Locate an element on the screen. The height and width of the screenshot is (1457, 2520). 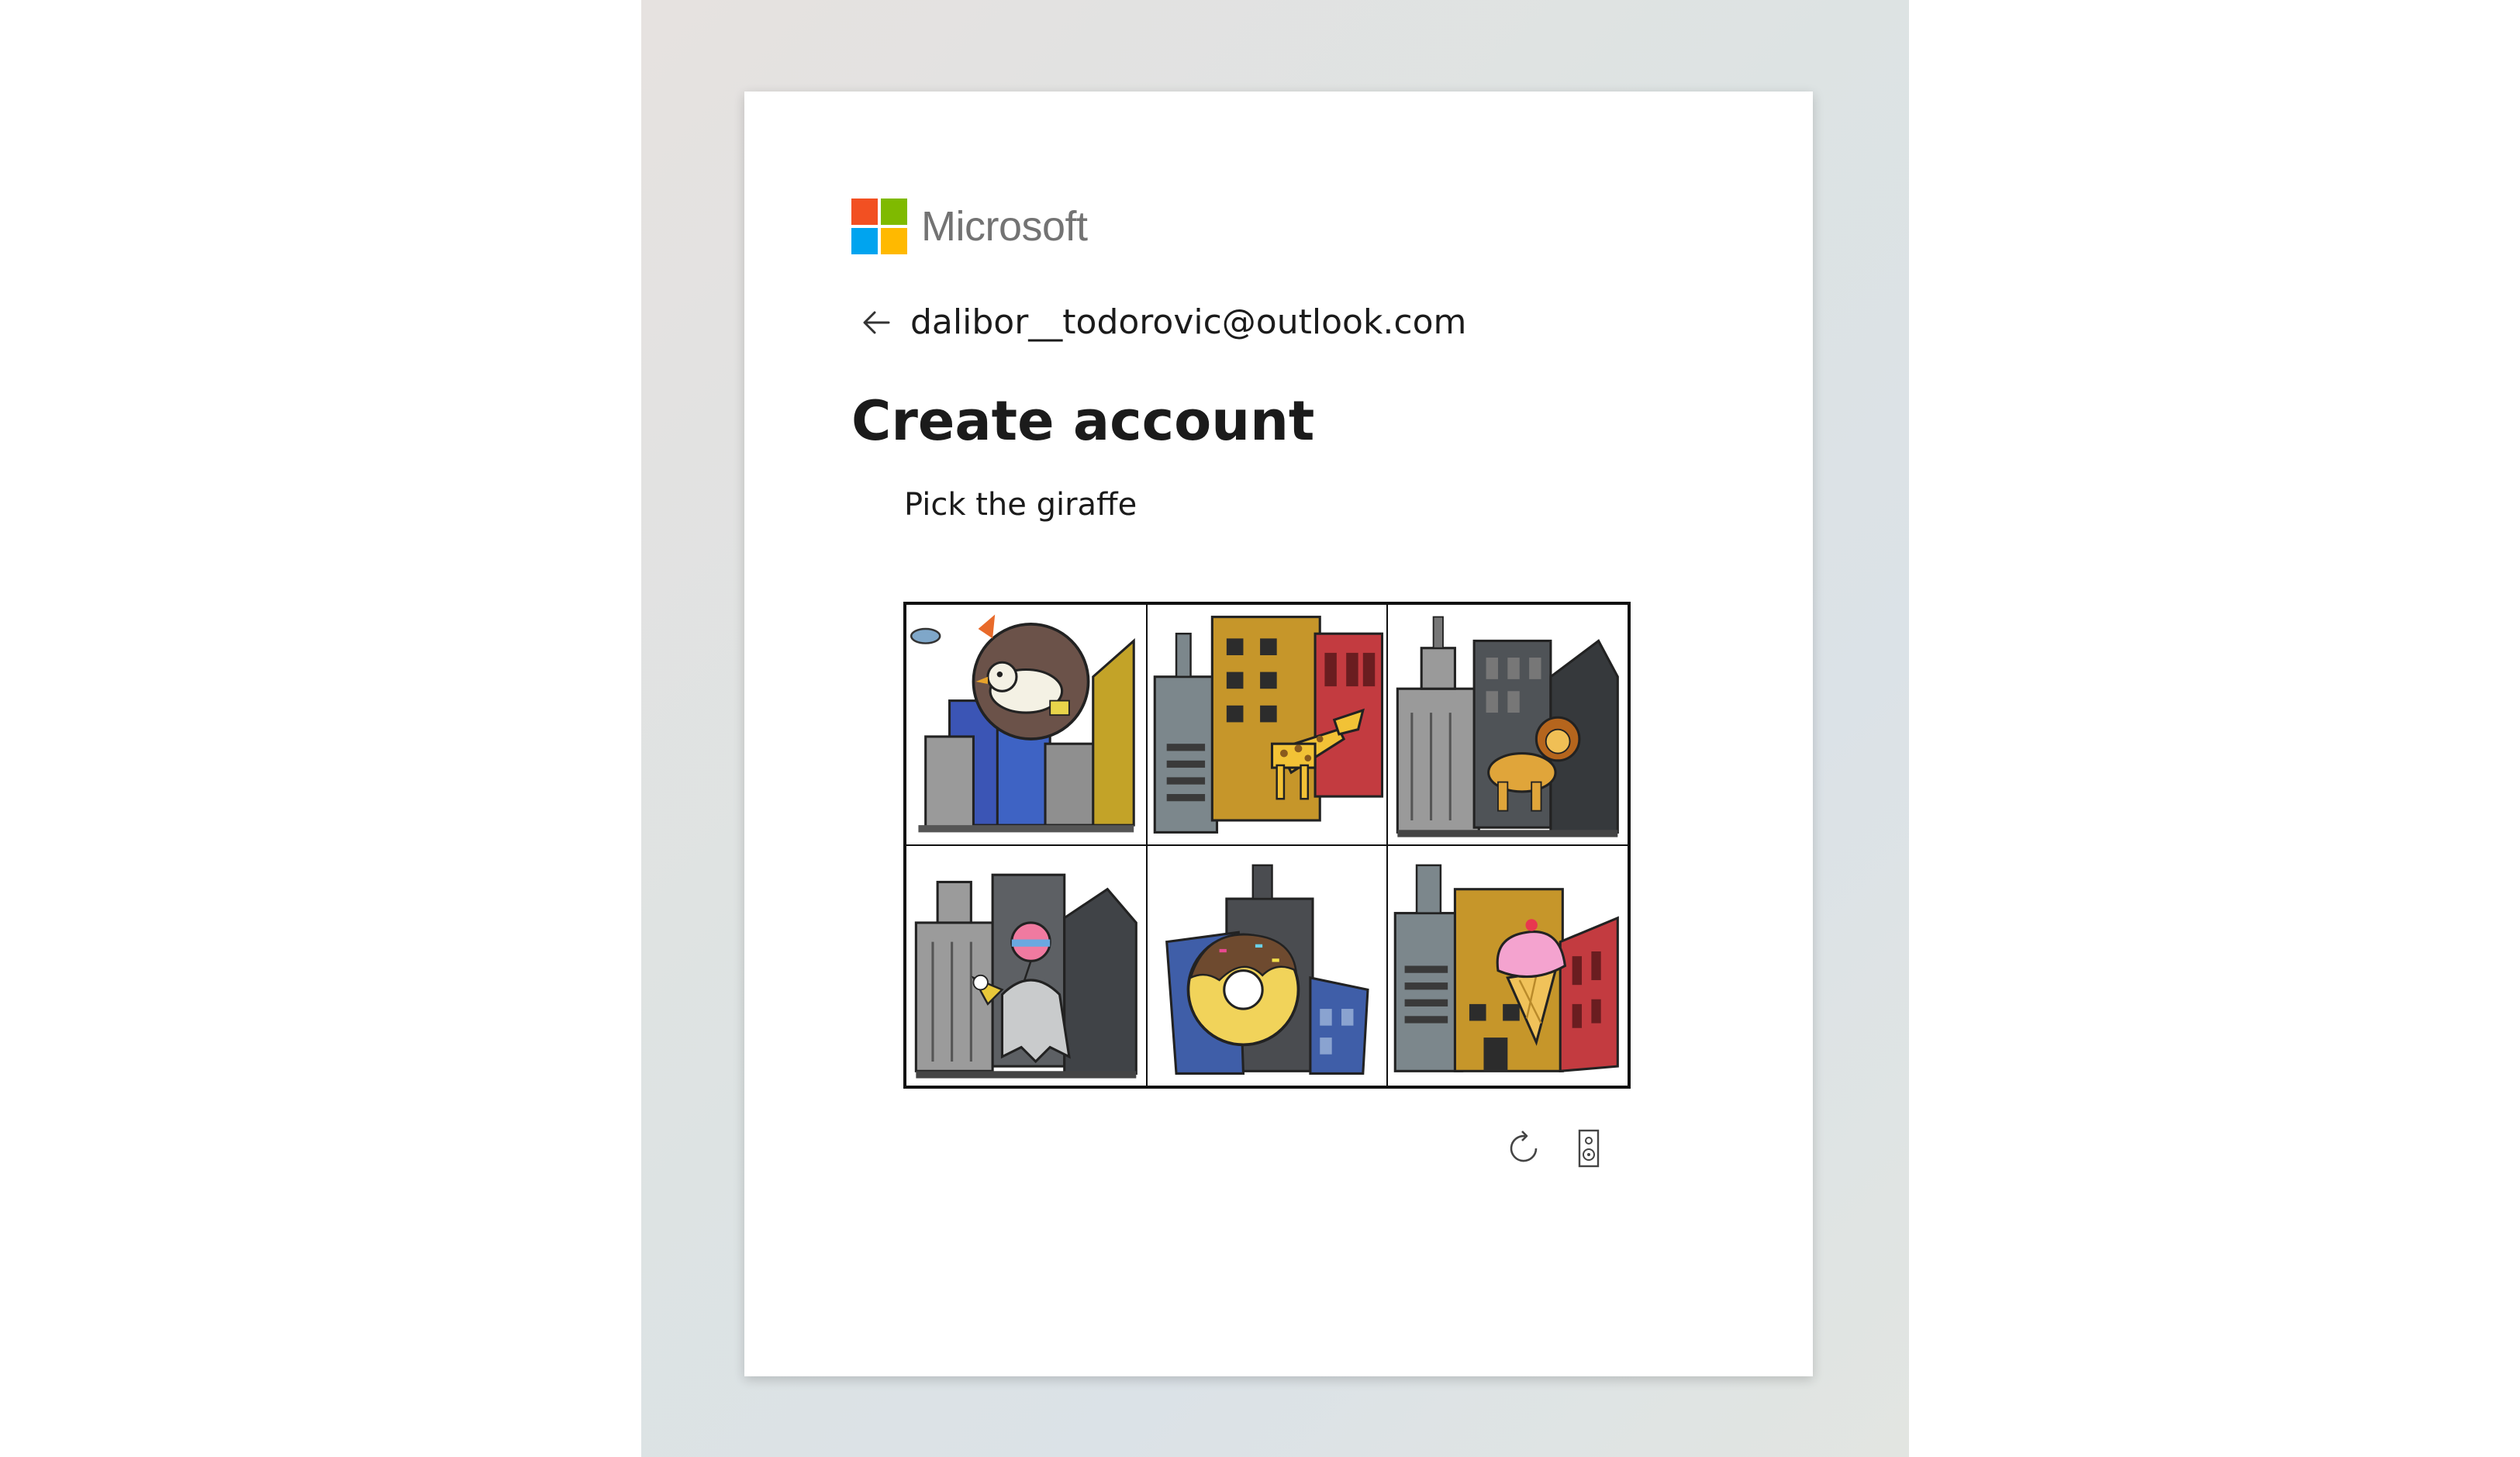
giraffe-image is located at coordinates (1268, 725).